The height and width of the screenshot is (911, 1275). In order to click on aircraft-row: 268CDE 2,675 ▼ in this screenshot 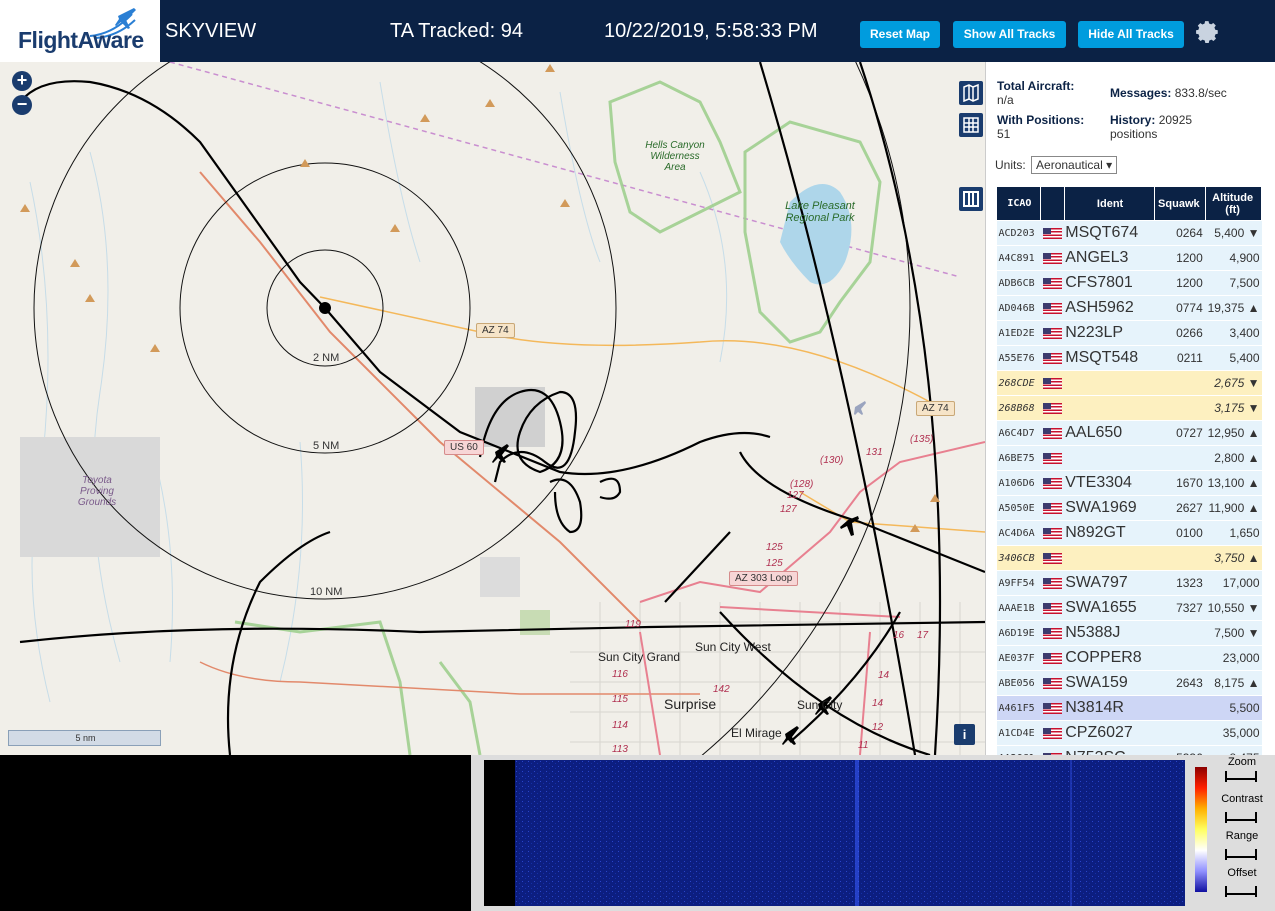, I will do `click(1129, 383)`.